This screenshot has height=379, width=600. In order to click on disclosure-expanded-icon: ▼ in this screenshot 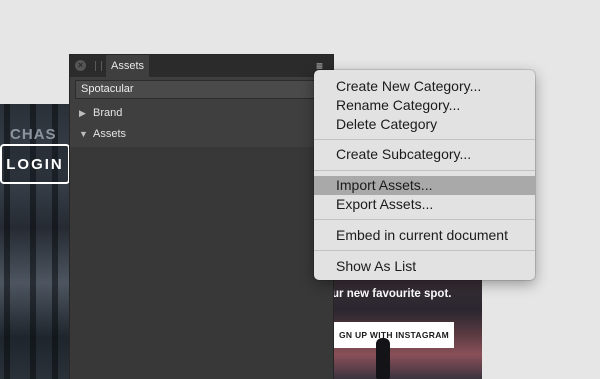, I will do `click(83, 134)`.